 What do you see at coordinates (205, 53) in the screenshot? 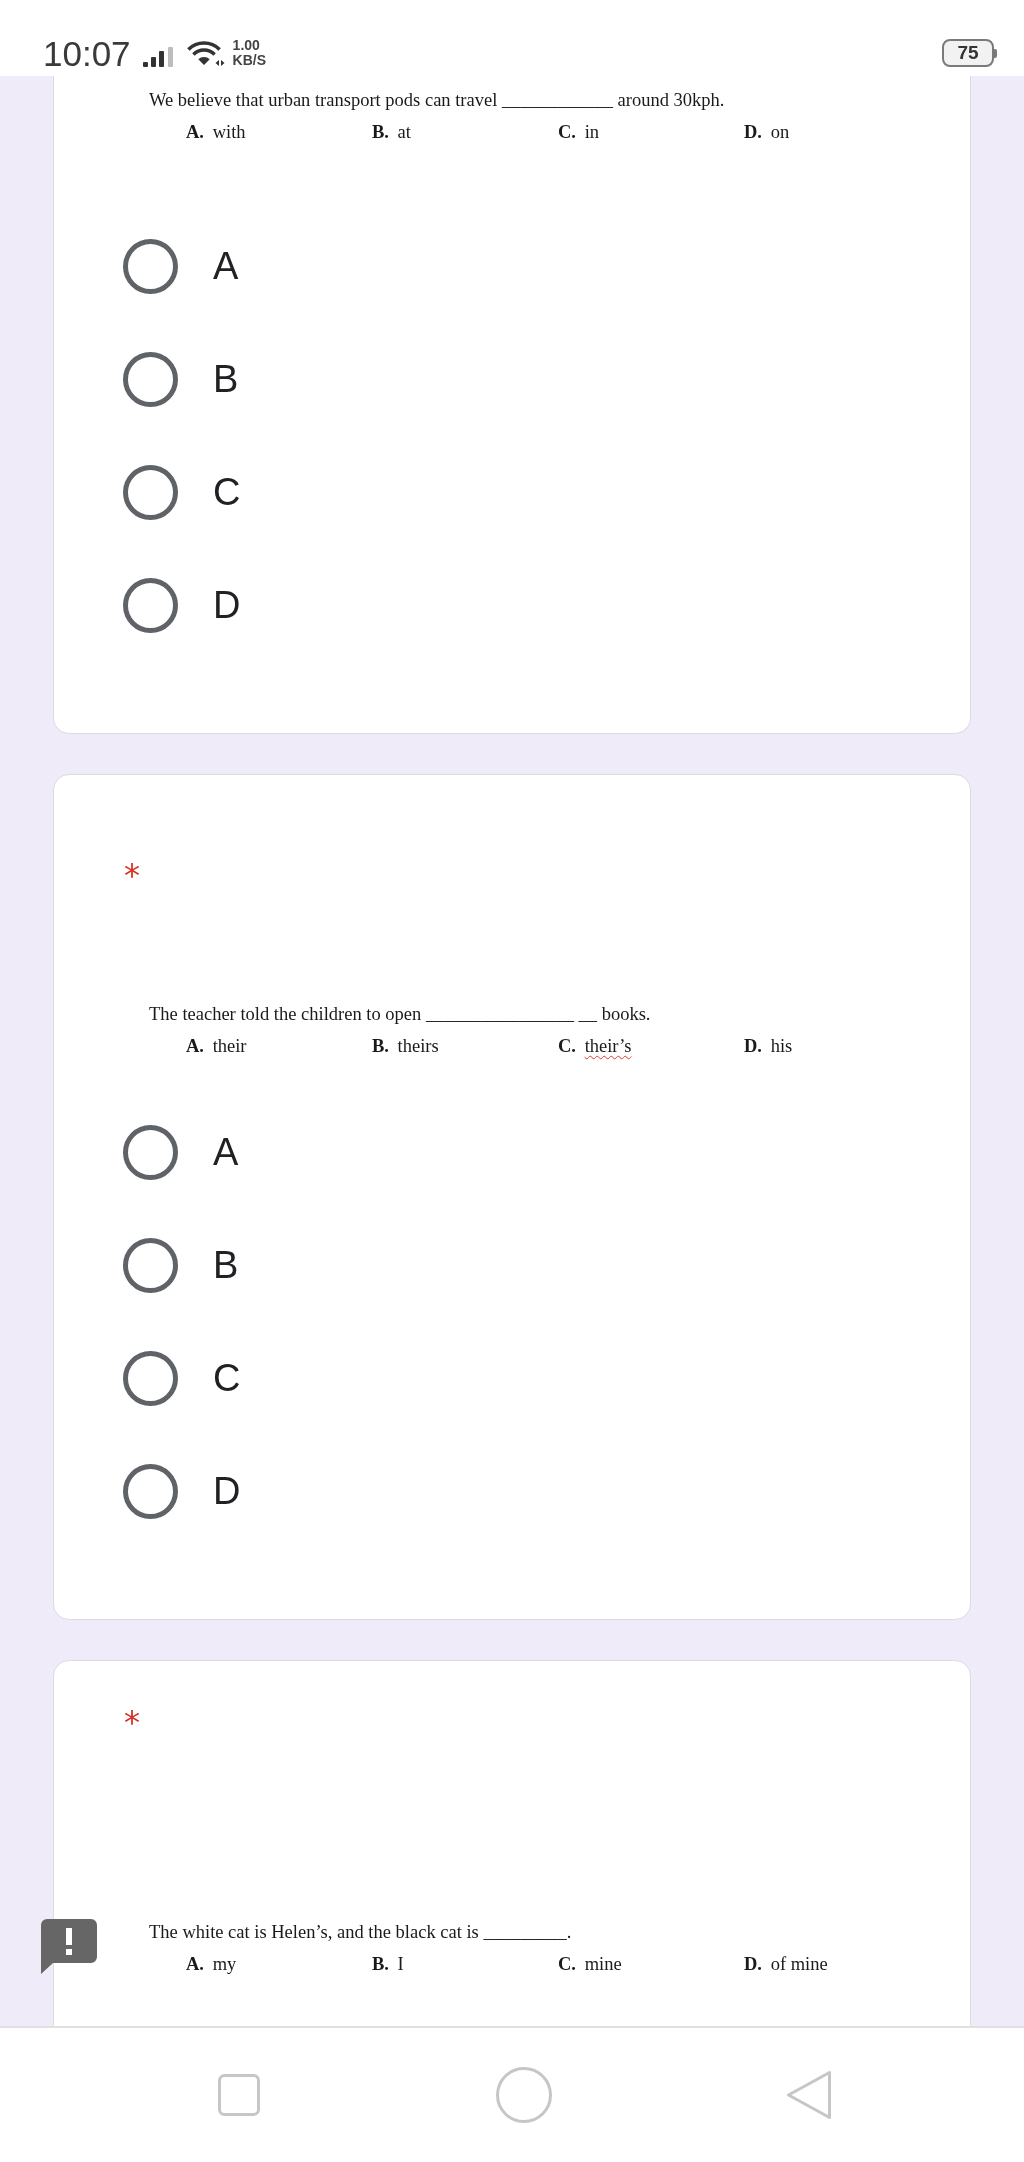
I see `wifi-icon` at bounding box center [205, 53].